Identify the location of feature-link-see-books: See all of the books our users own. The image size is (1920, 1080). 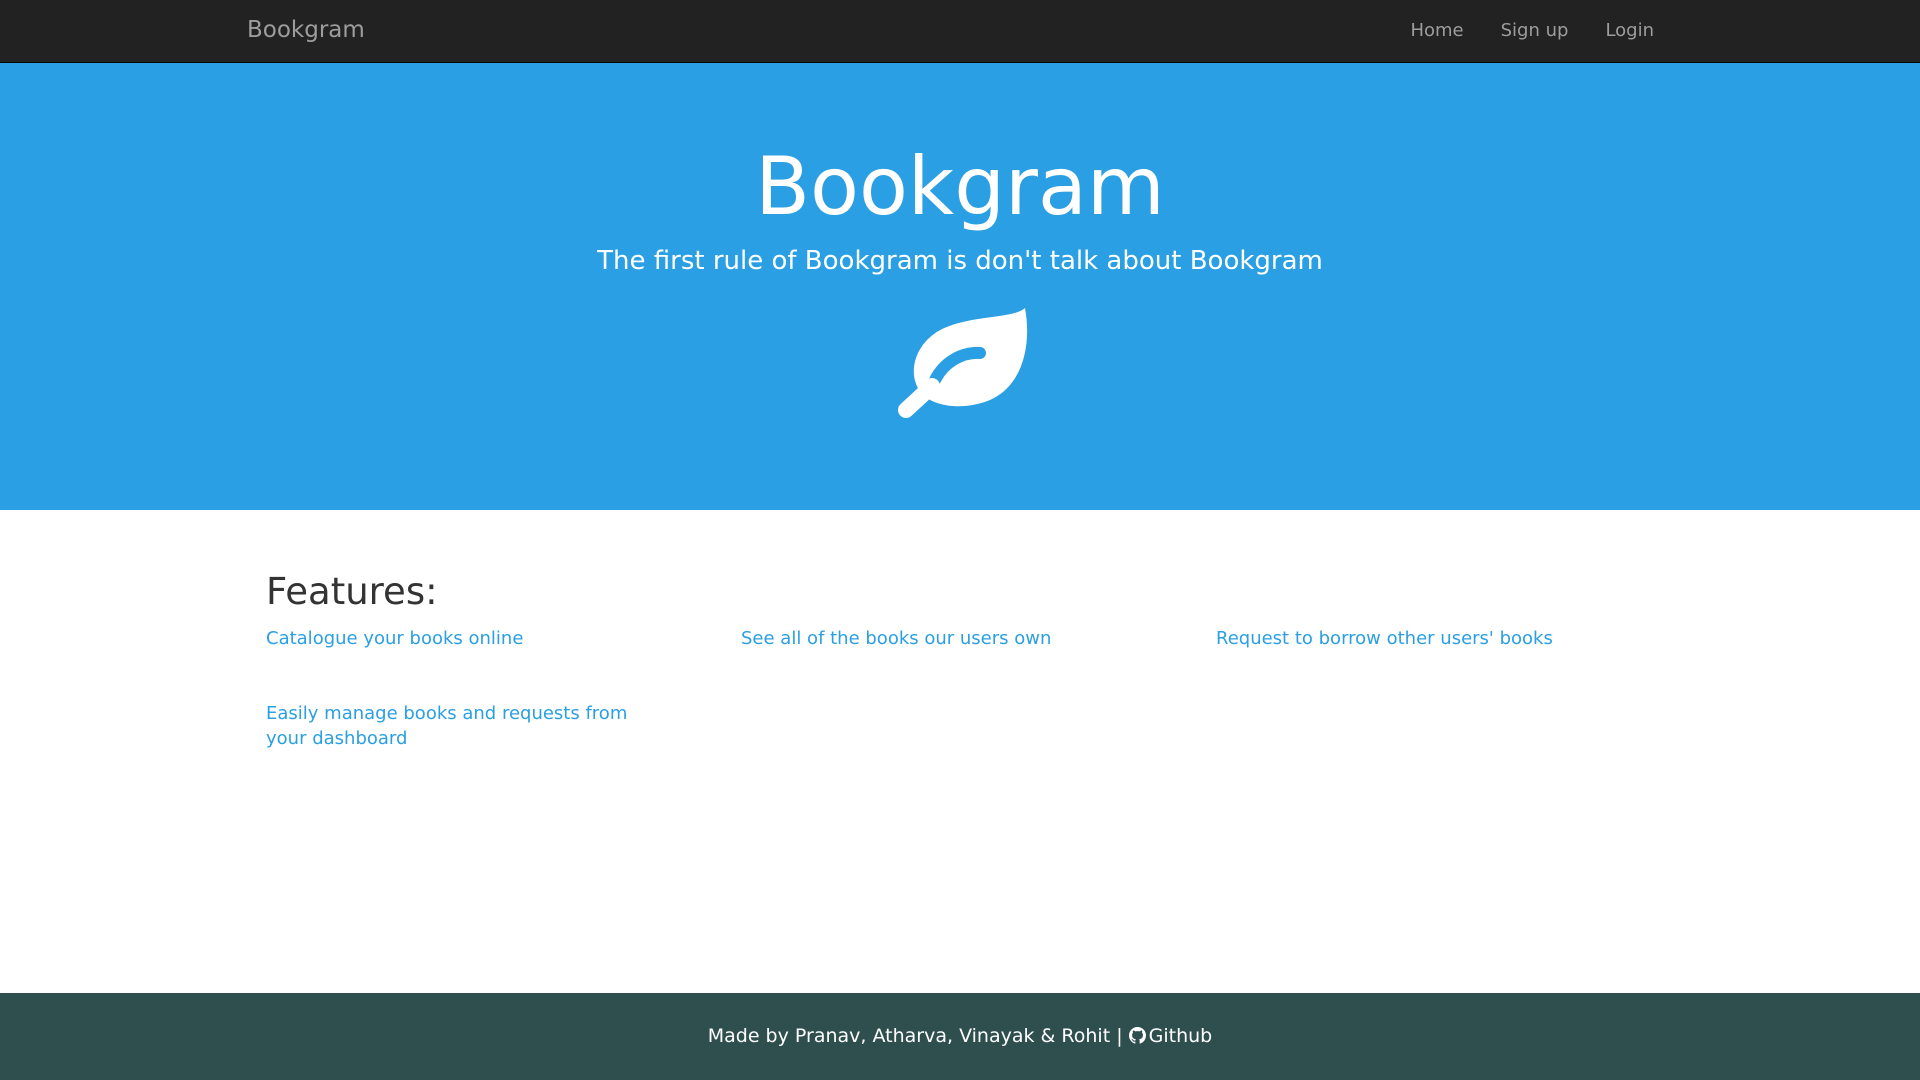
(941, 638).